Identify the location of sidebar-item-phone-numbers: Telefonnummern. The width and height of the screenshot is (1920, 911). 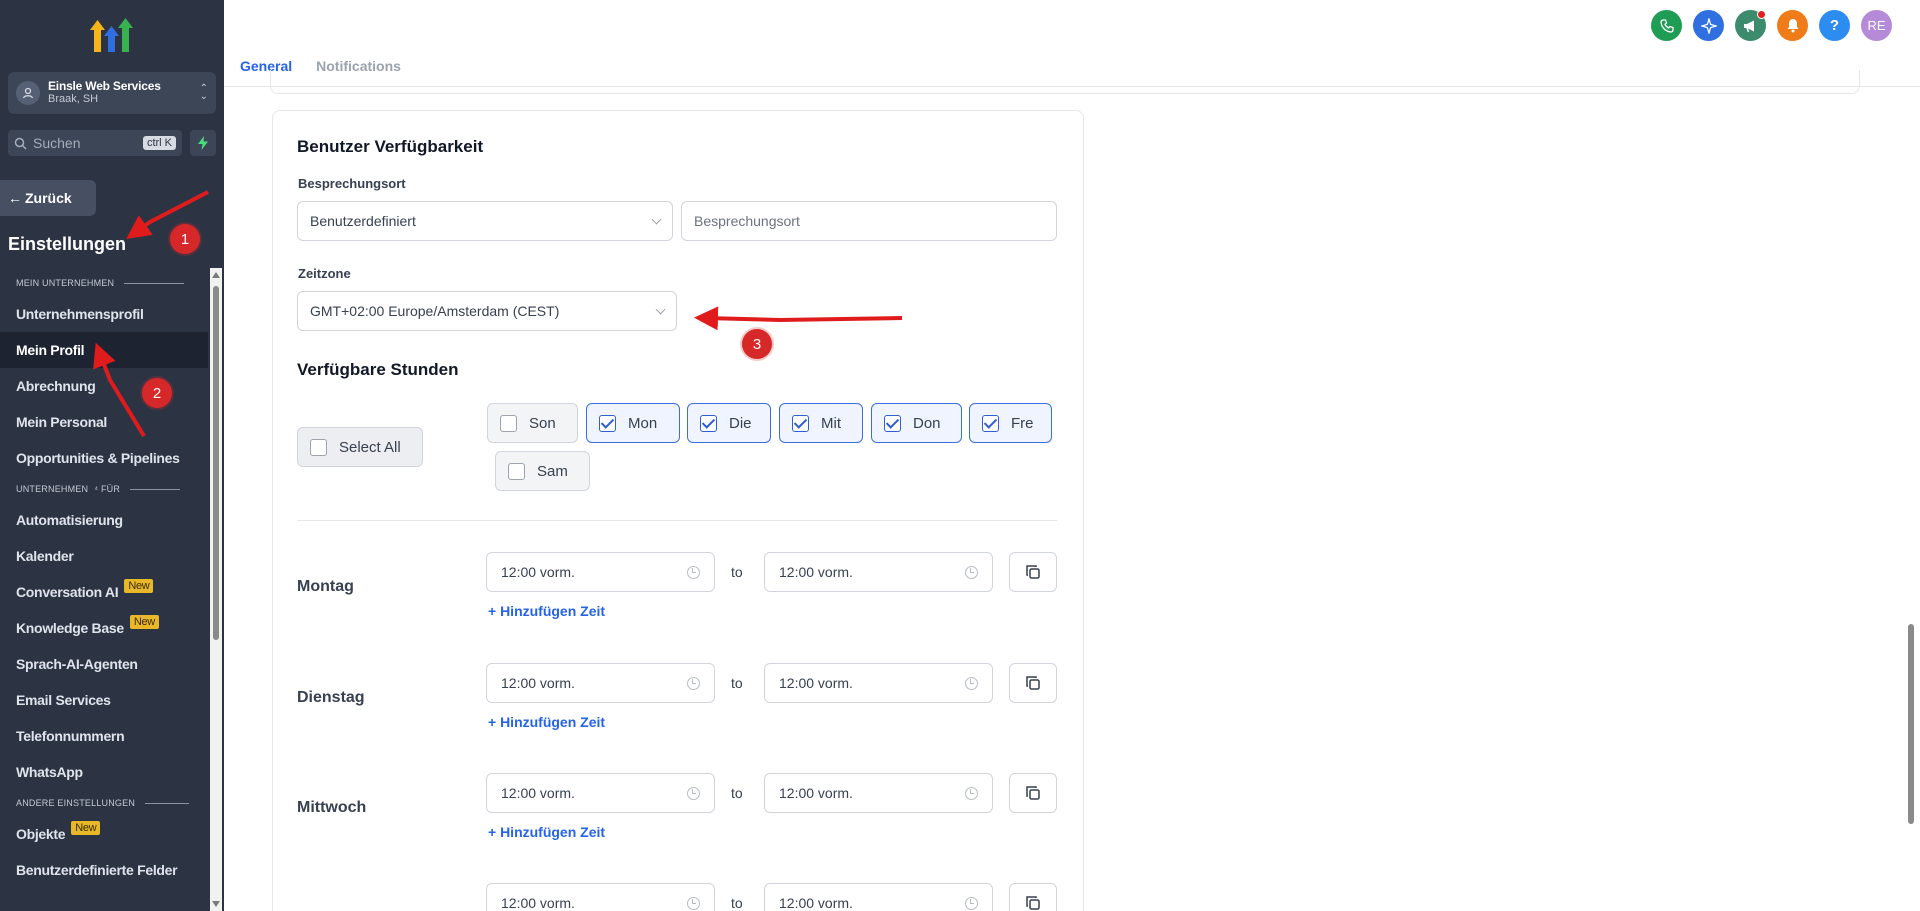
(104, 736).